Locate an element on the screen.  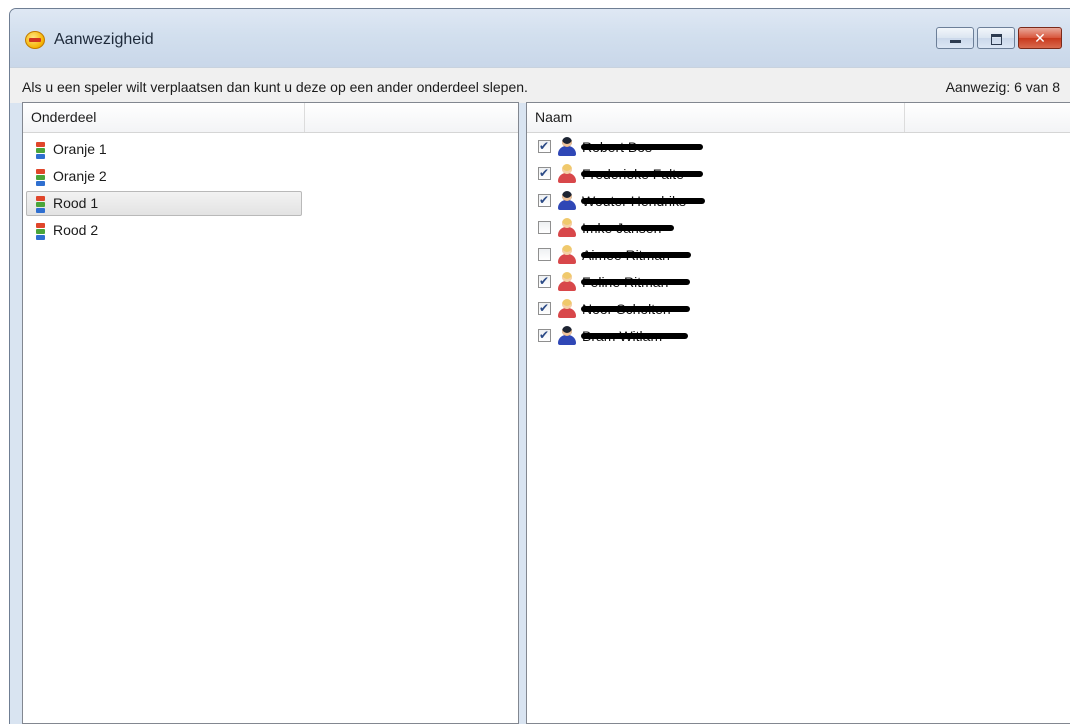
window-title: Aanwezigheid is located at coordinates (104, 39).